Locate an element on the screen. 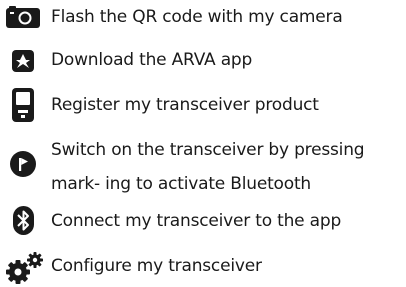 This screenshot has width=406, height=287. step-download-app: Download the ARVA app is located at coordinates (203, 60).